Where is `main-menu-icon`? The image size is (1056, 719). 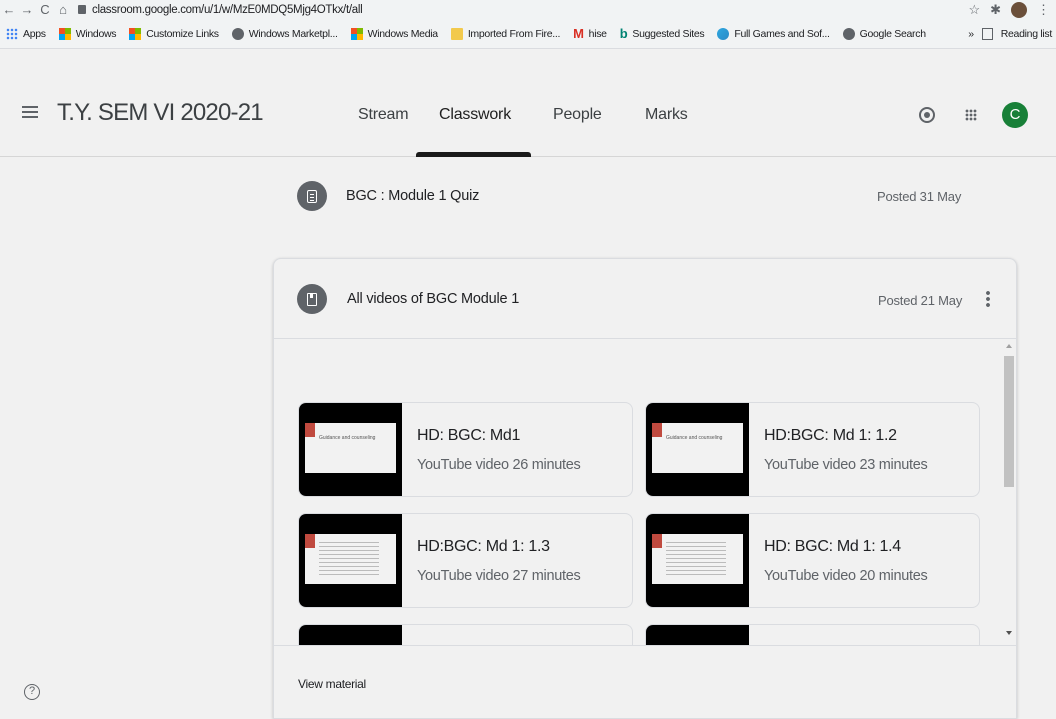 main-menu-icon is located at coordinates (30, 112).